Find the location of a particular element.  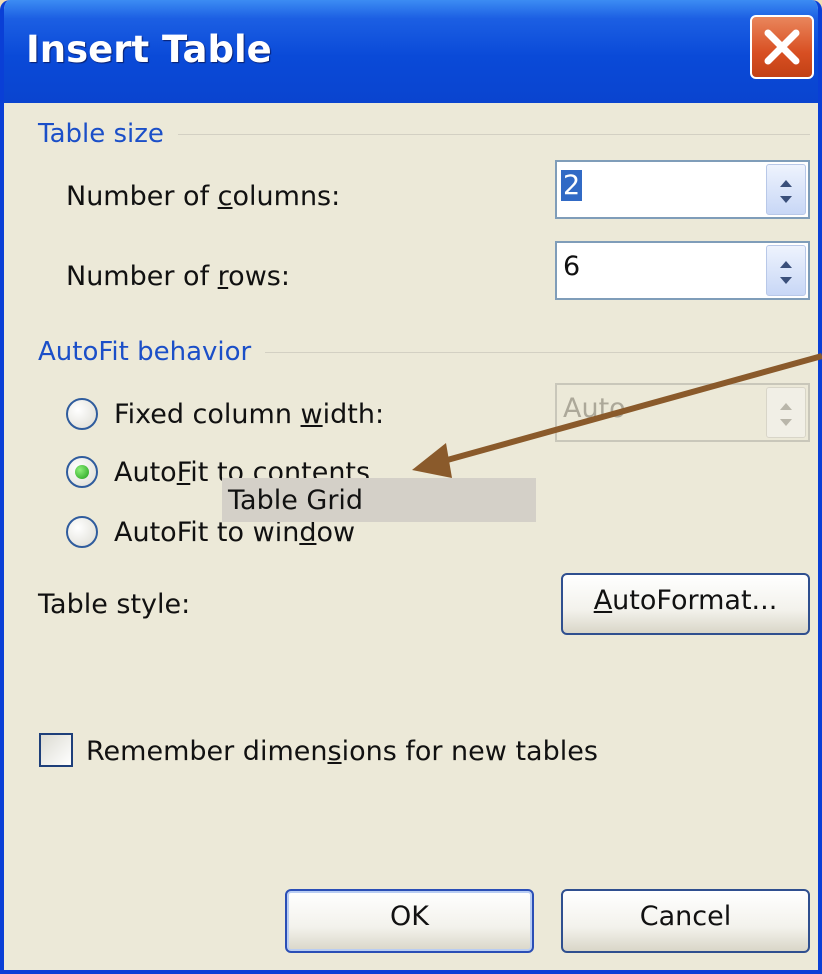

annotation-arrow-icon is located at coordinates (617, 415).